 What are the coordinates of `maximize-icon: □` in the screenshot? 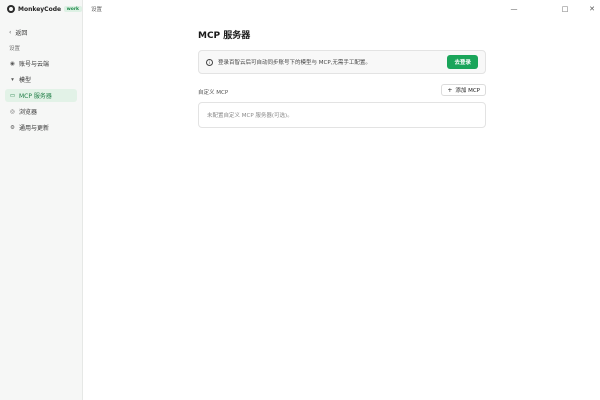 It's located at (565, 9).